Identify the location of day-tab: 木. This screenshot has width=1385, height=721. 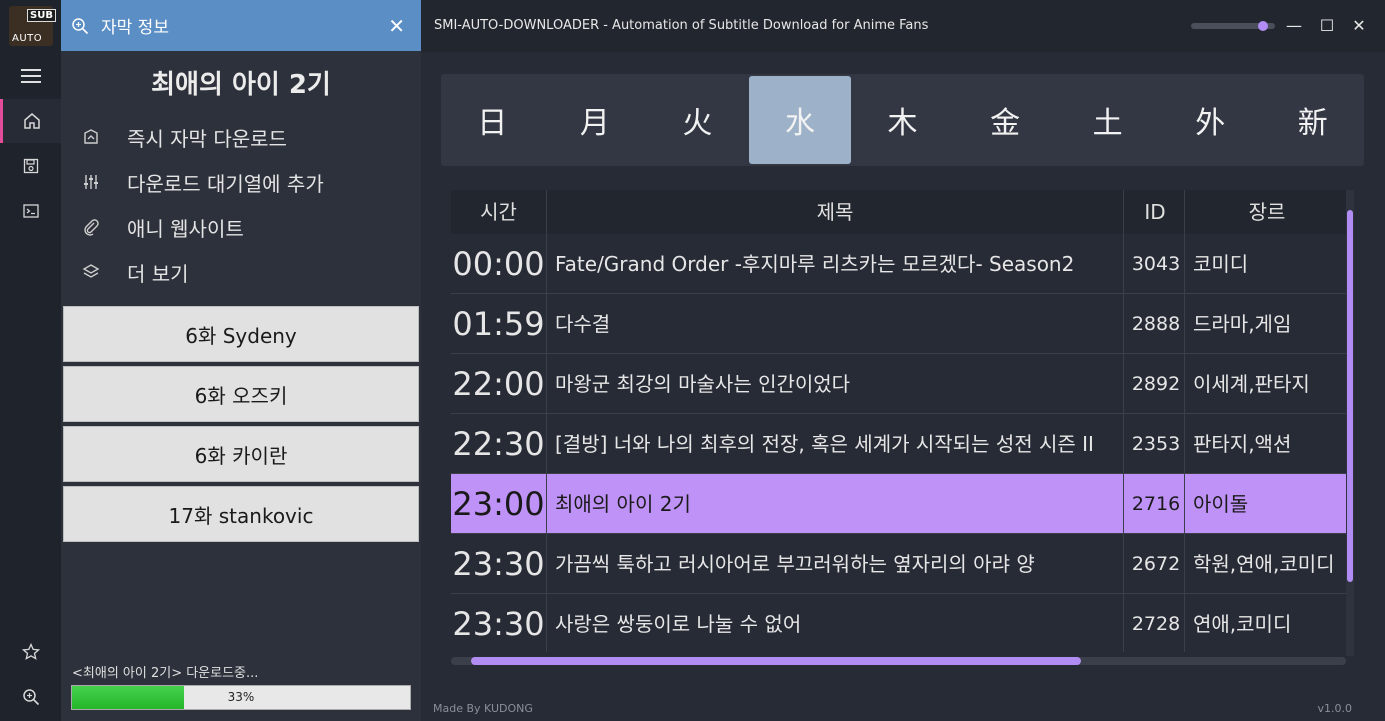
(902, 120).